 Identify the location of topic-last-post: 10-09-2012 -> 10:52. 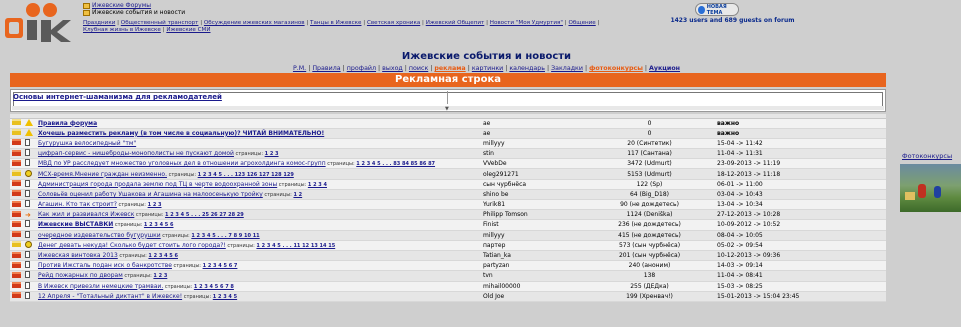
(800, 225).